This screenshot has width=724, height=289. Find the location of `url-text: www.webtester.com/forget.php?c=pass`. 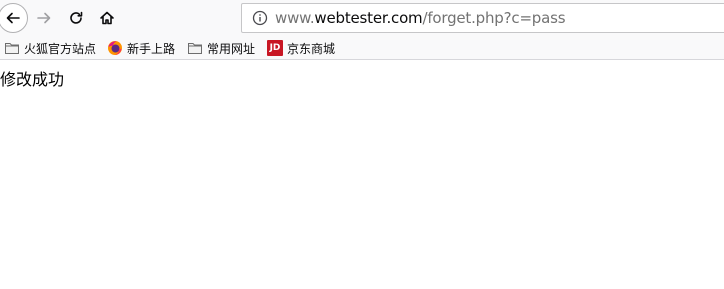

url-text: www.webtester.com/forget.php?c=pass is located at coordinates (420, 18).